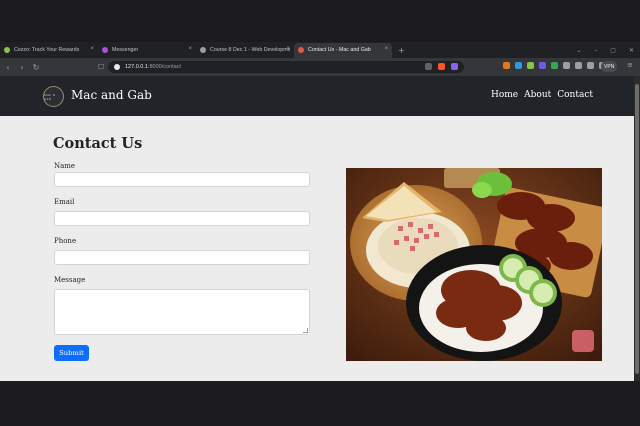  What do you see at coordinates (105, 50) in the screenshot?
I see `messenger-icon` at bounding box center [105, 50].